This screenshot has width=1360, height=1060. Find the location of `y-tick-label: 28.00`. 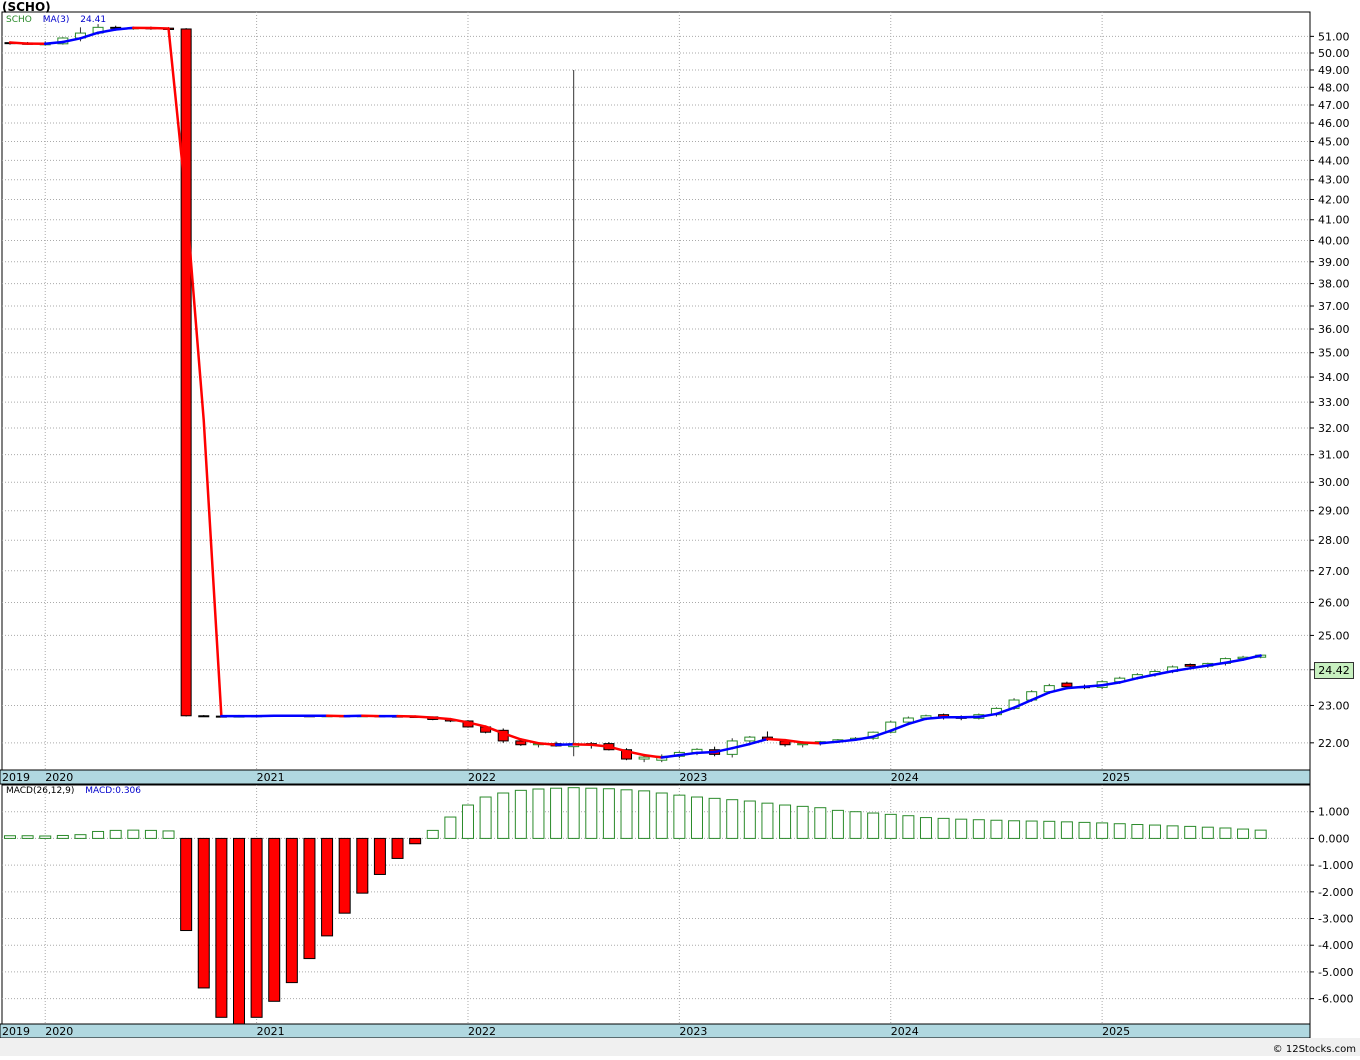

y-tick-label: 28.00 is located at coordinates (1334, 540).